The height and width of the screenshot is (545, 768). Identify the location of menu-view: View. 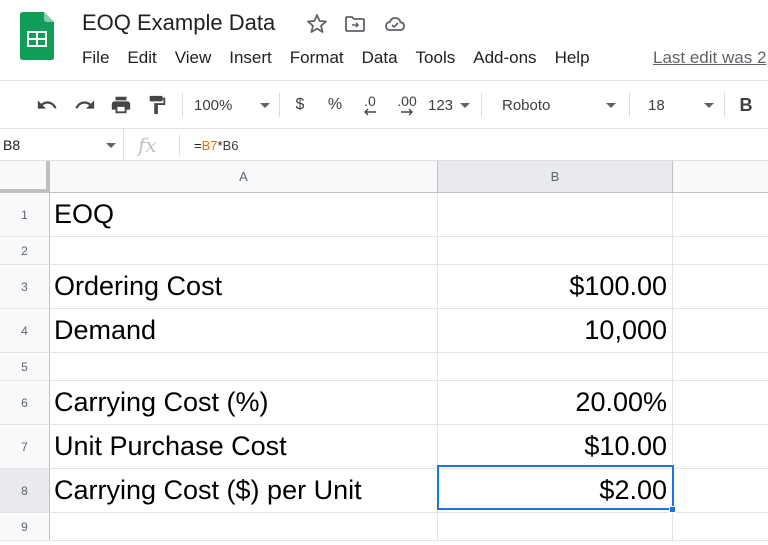
(193, 60).